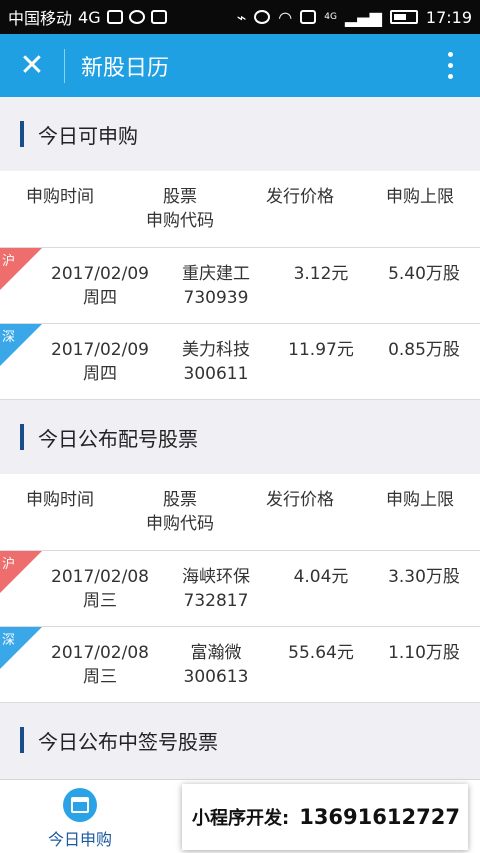 The height and width of the screenshot is (853, 480). I want to click on signal-icon: ▂▄▆, so click(363, 17).